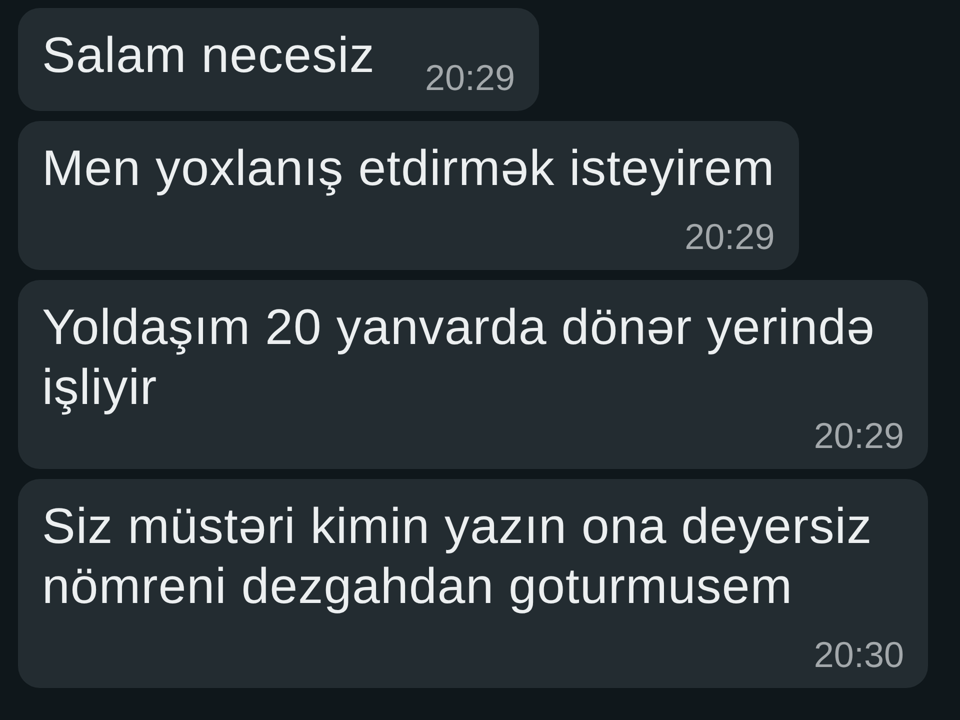 The width and height of the screenshot is (960, 720). Describe the element at coordinates (859, 655) in the screenshot. I see `message-time: 20:30` at that location.